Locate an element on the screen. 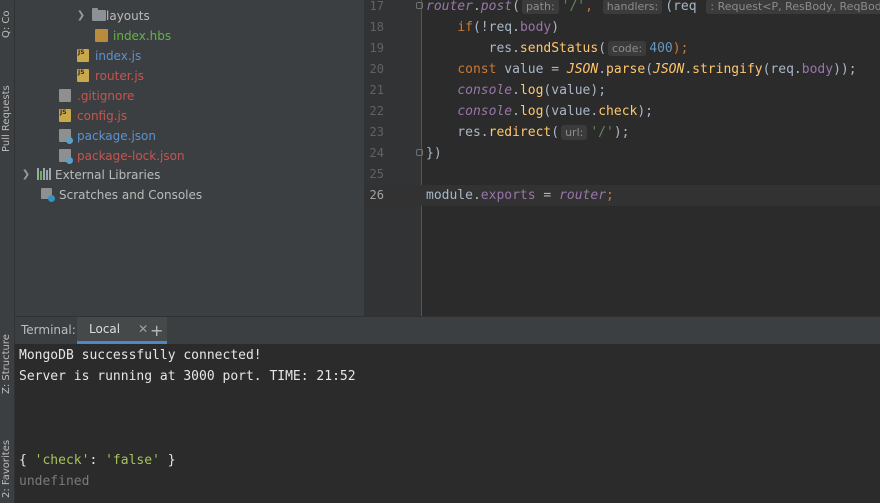 The image size is (880, 503). structure-tool-tab: Z: Structure is located at coordinates (7, 358).